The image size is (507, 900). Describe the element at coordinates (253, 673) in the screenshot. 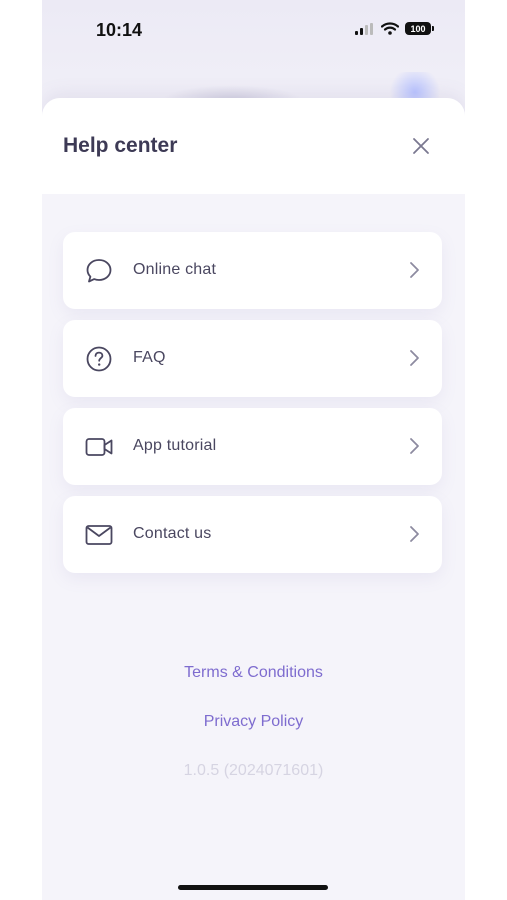

I see `terms-link: Terms & Conditions` at that location.